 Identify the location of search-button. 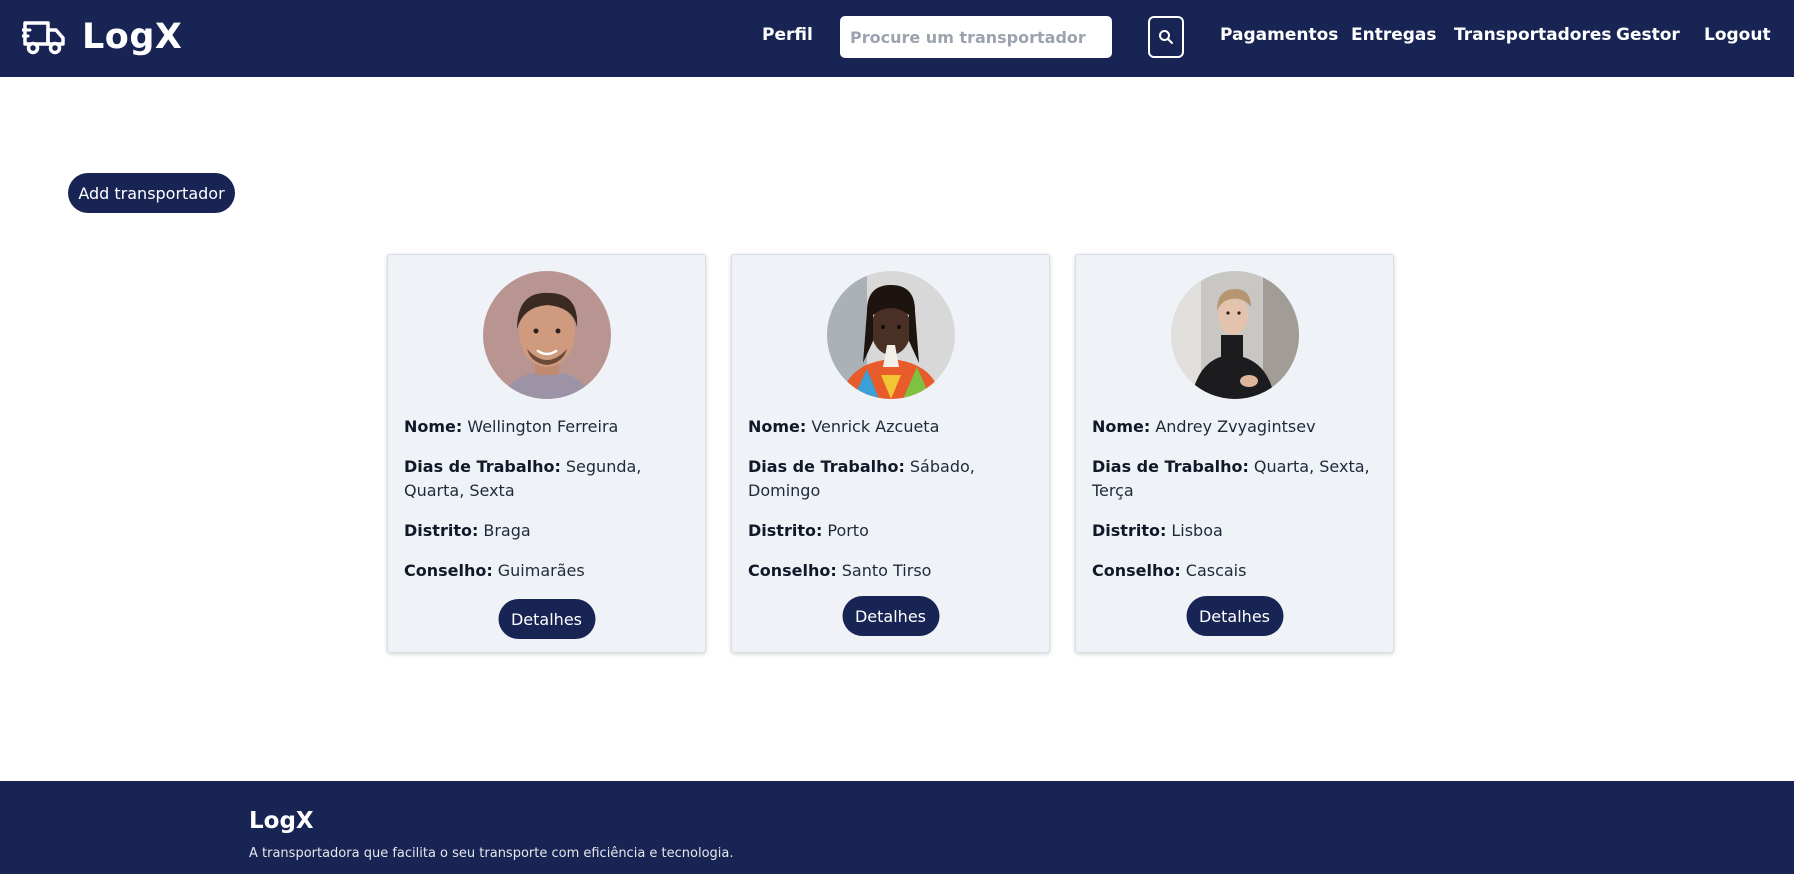
(1166, 37).